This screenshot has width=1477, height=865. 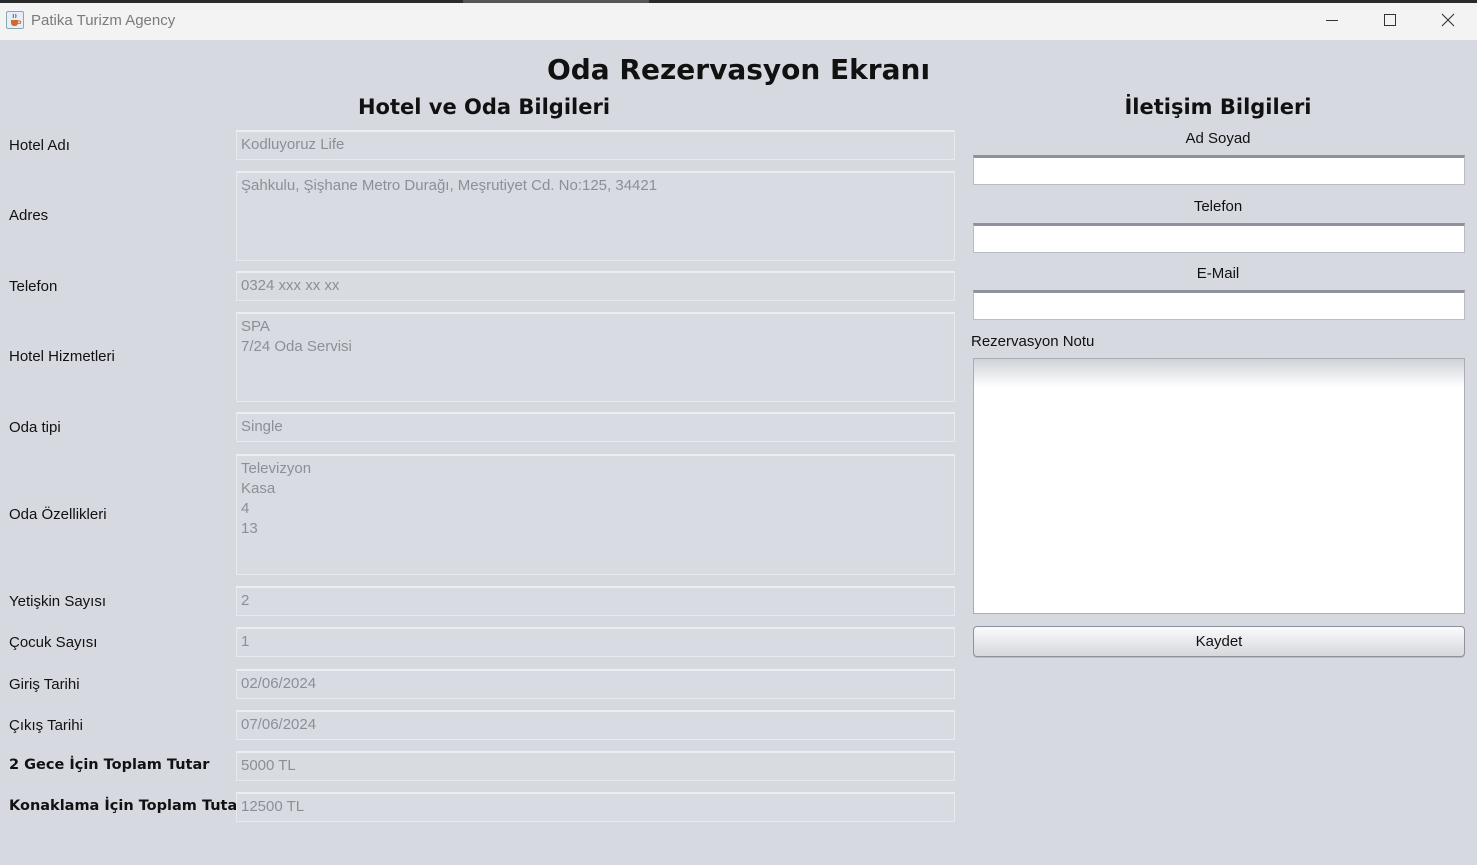 What do you see at coordinates (127, 806) in the screenshot?
I see `stay-total-label: Konaklama İçin Toplam Tutar` at bounding box center [127, 806].